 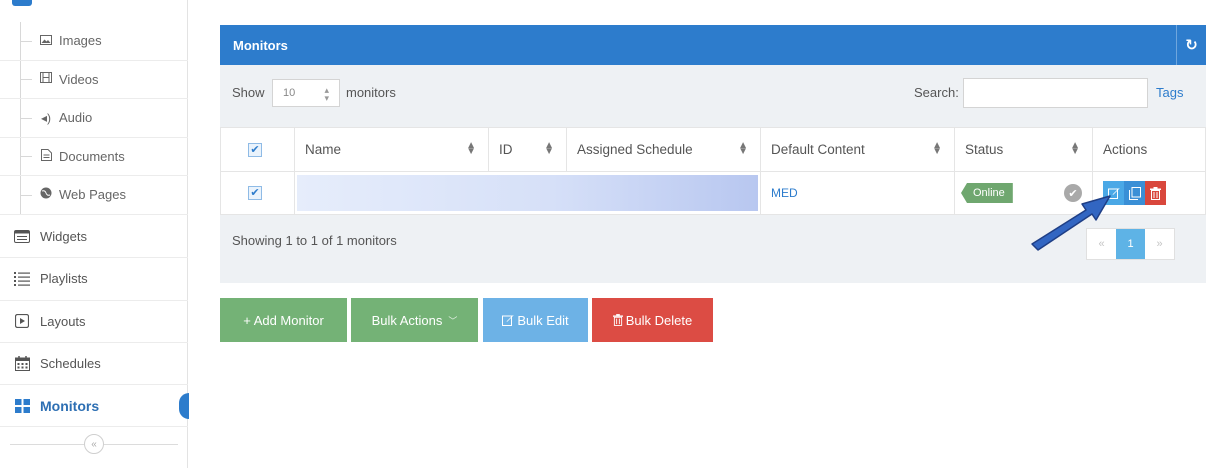 I want to click on copy-icon, so click(x=1134, y=193).